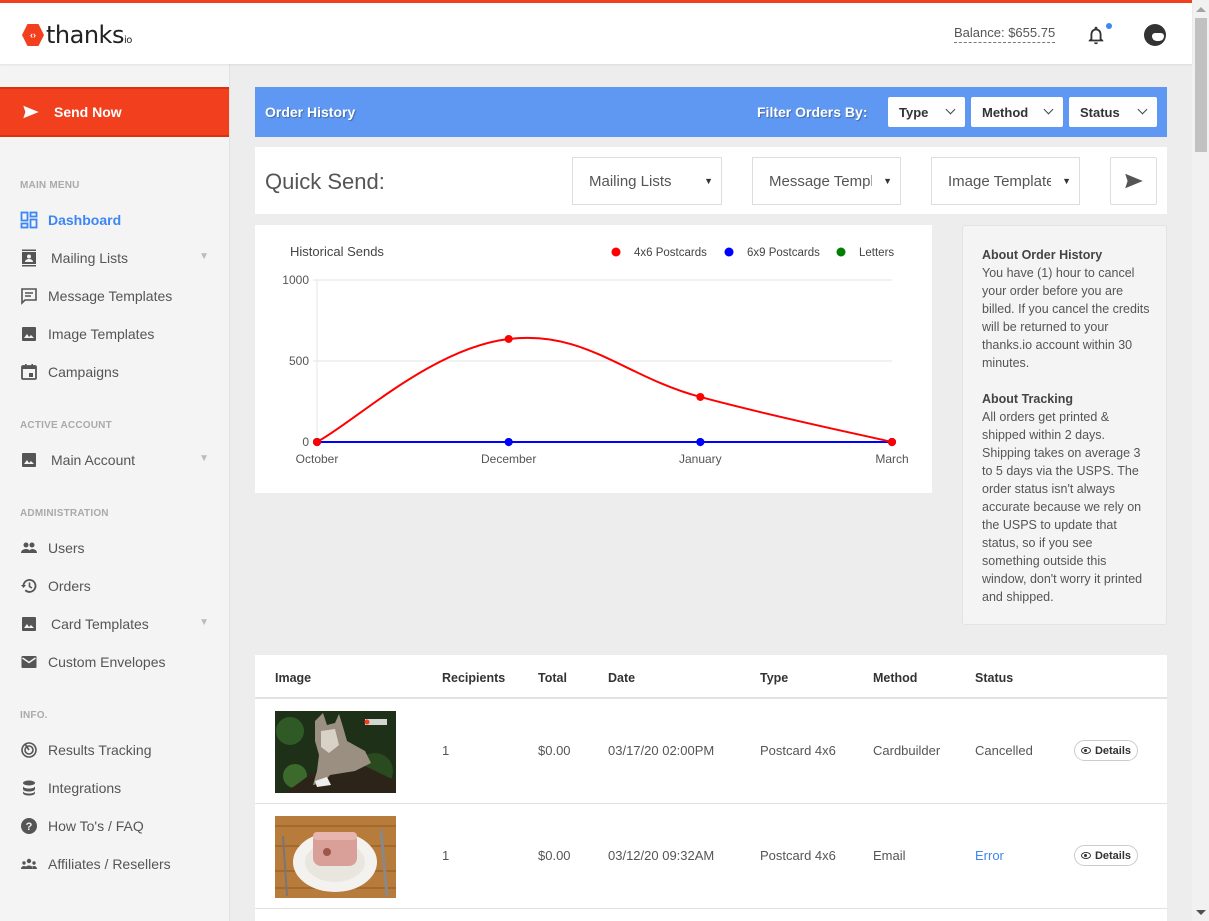 The image size is (1209, 921). What do you see at coordinates (891, 459) in the screenshot?
I see `x-tick-label: March` at bounding box center [891, 459].